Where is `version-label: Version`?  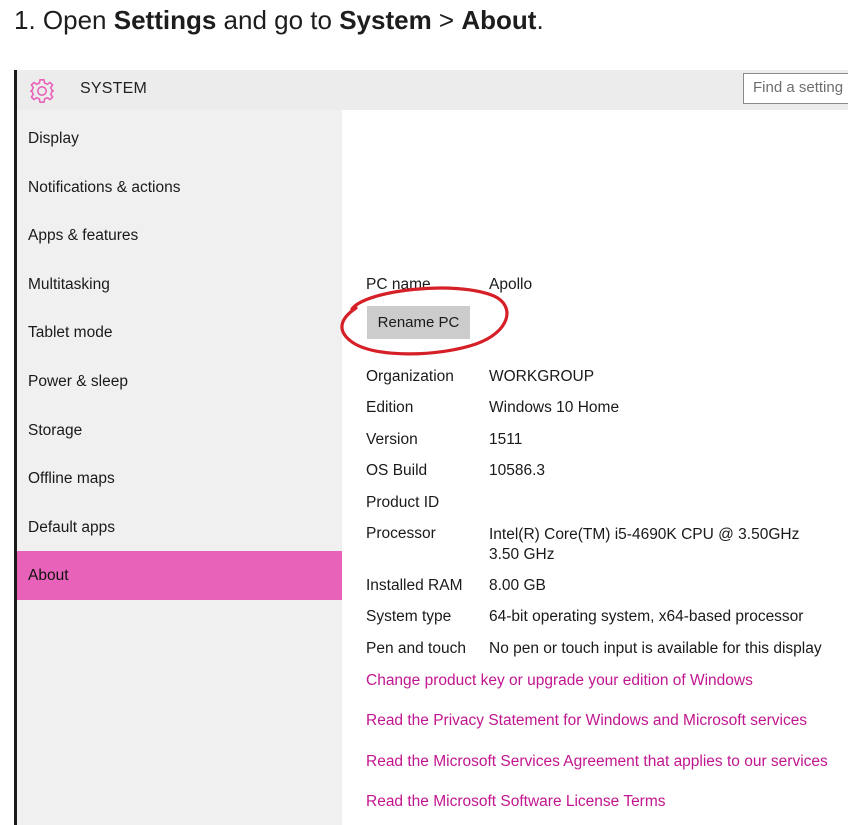 version-label: Version is located at coordinates (392, 439).